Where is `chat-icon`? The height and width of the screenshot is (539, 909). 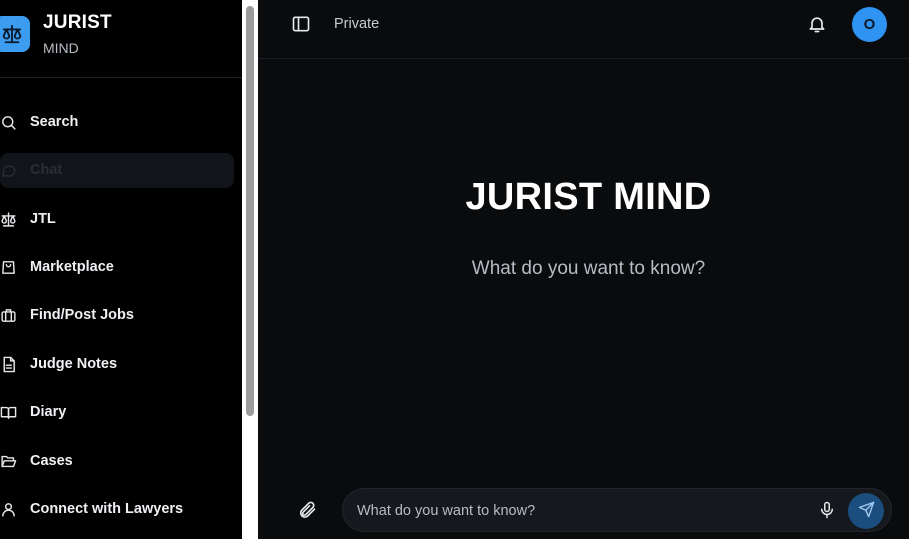
chat-icon is located at coordinates (8, 170).